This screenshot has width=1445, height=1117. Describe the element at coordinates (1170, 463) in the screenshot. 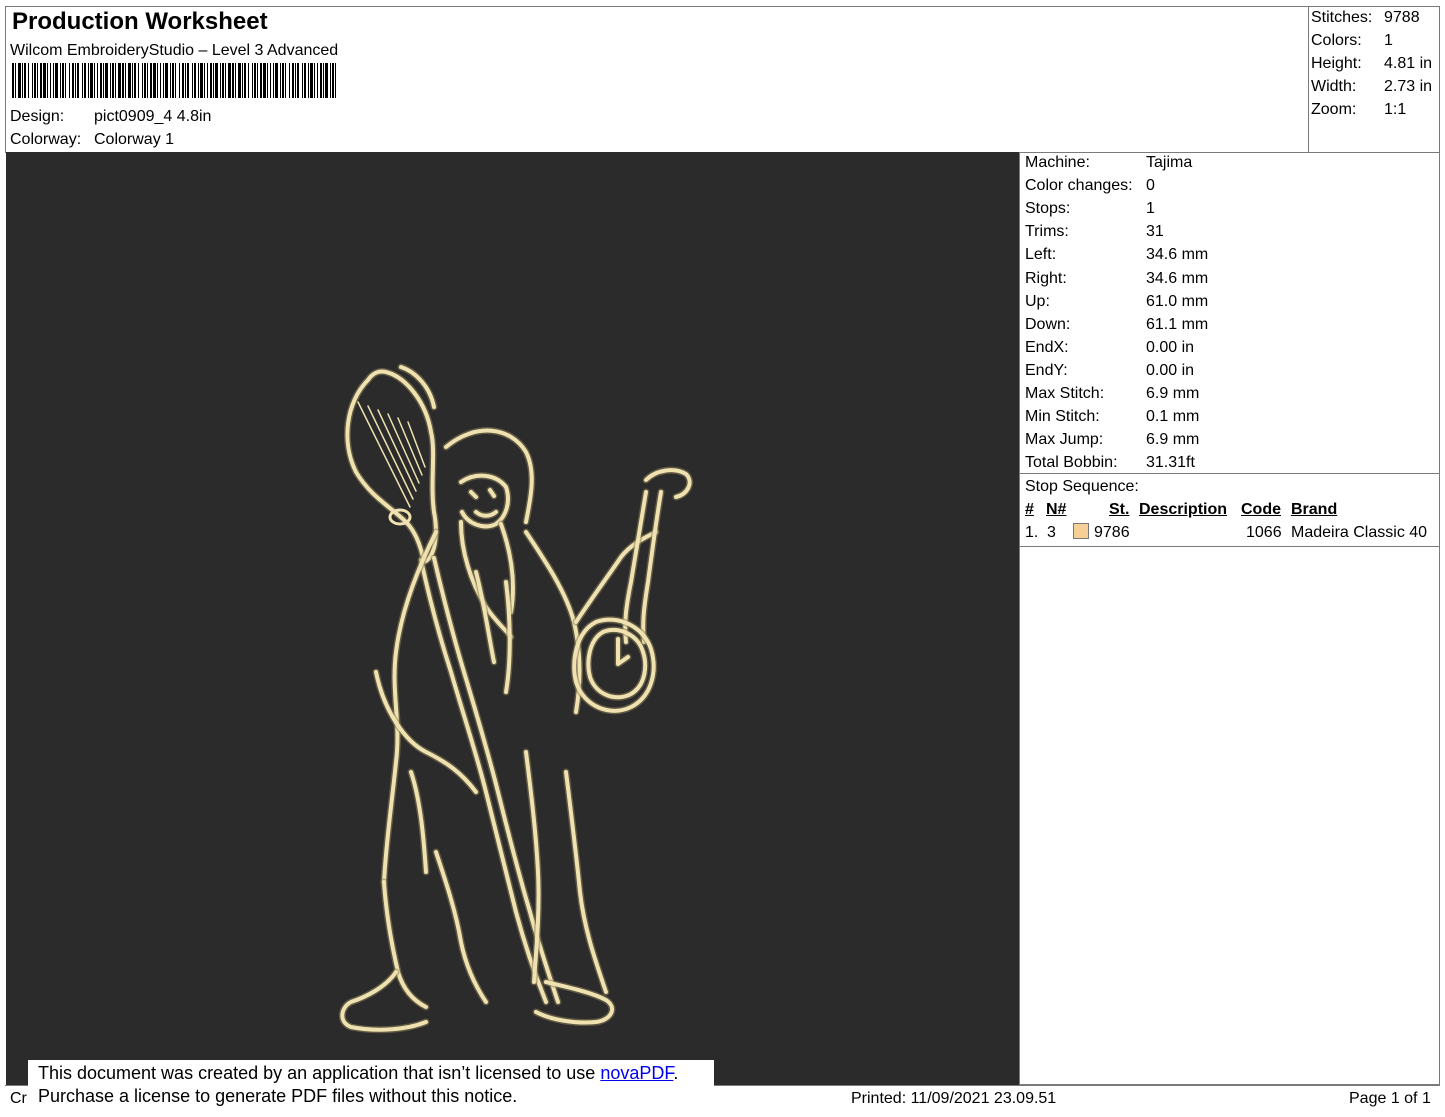

I see `detail-value: 31.31ft` at that location.